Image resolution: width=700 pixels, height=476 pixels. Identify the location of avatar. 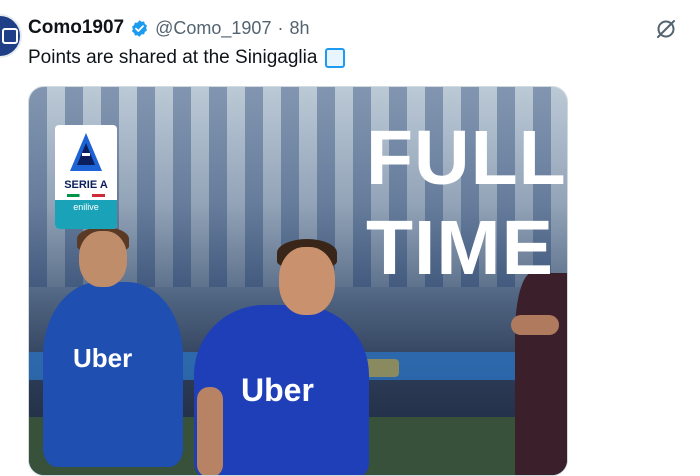
(11, 36).